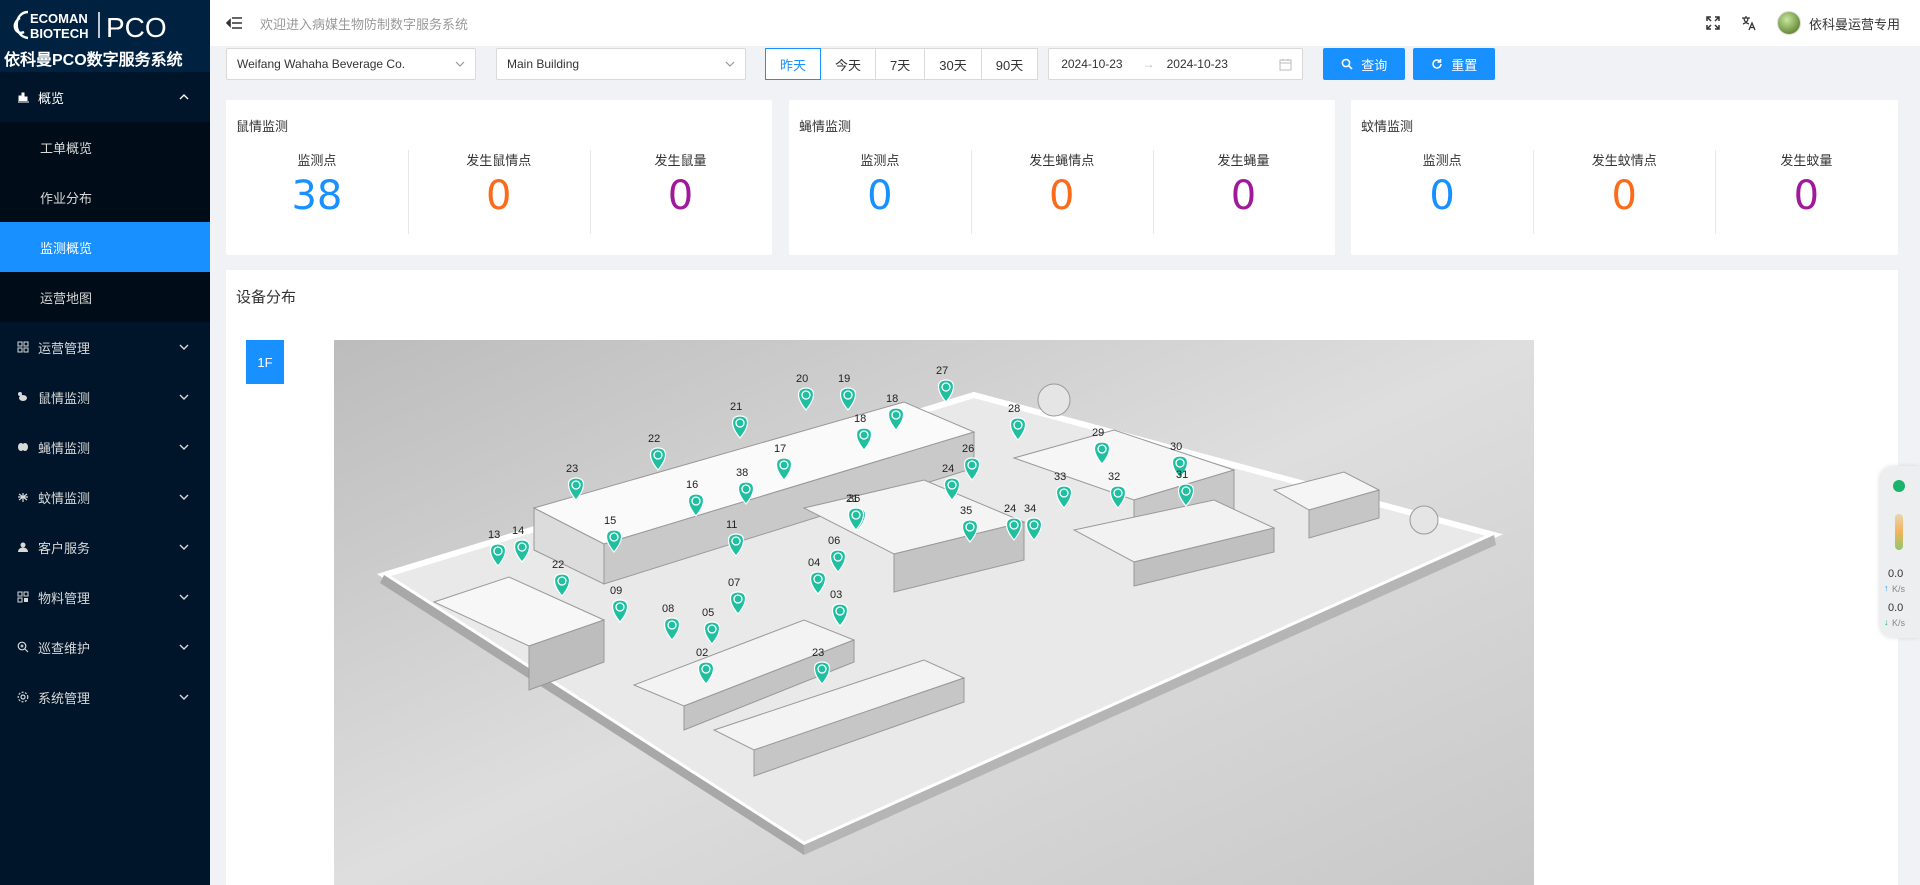 This screenshot has height=885, width=1920. What do you see at coordinates (235, 23) in the screenshot?
I see `menu-fold-icon` at bounding box center [235, 23].